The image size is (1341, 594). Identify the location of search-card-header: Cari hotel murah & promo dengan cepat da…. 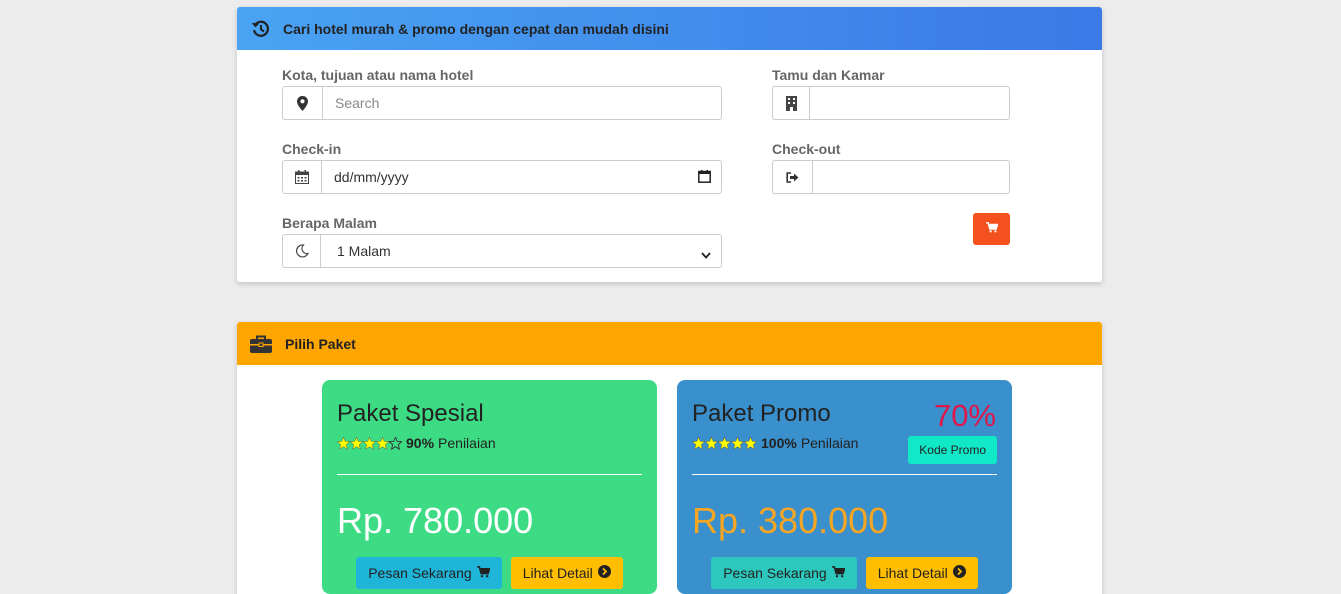
(669, 28).